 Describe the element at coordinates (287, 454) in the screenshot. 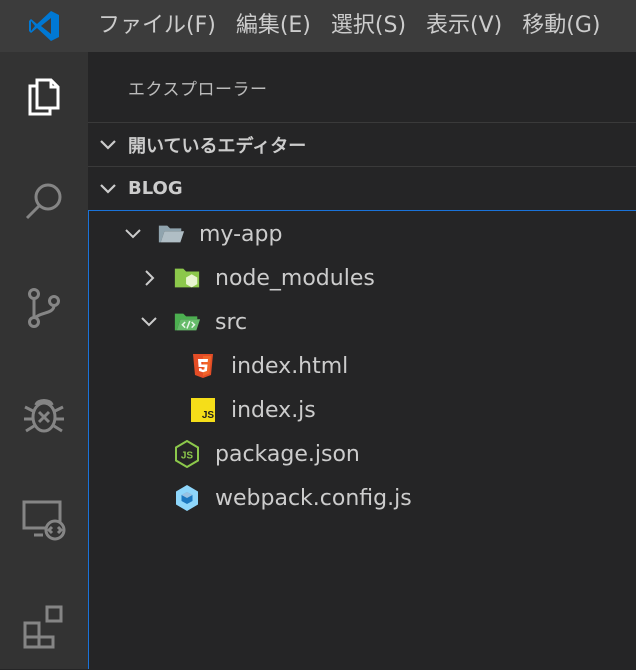

I see `tree-item-label: package.json` at that location.